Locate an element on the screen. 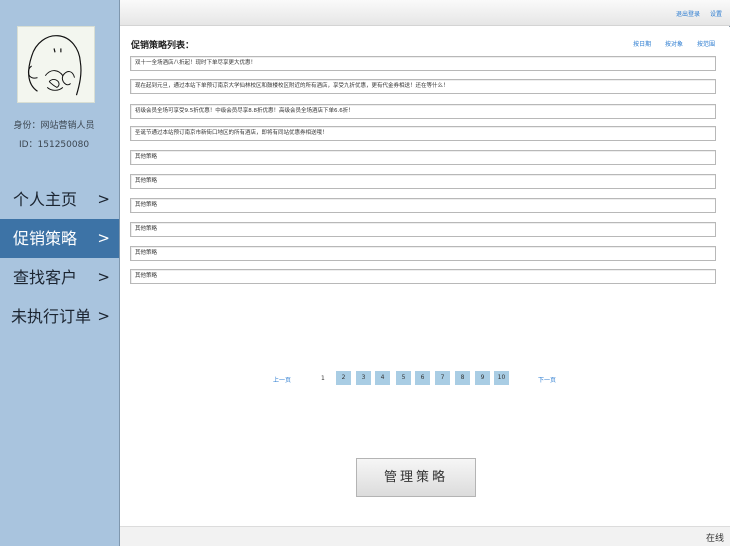  top-links: 退出登录 设置 is located at coordinates (695, 13).